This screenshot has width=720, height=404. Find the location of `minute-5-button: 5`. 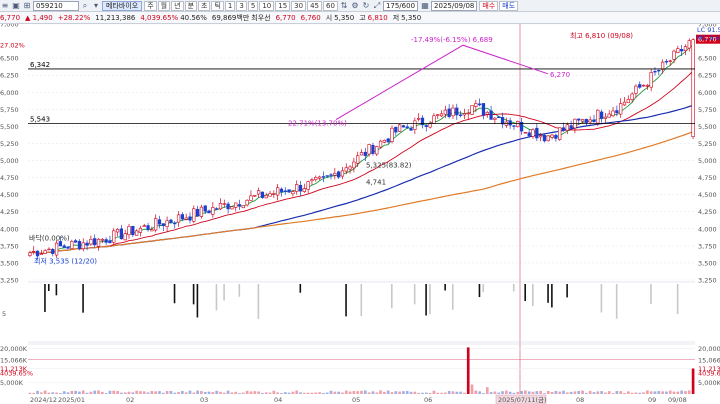

minute-5-button: 5 is located at coordinates (253, 5).